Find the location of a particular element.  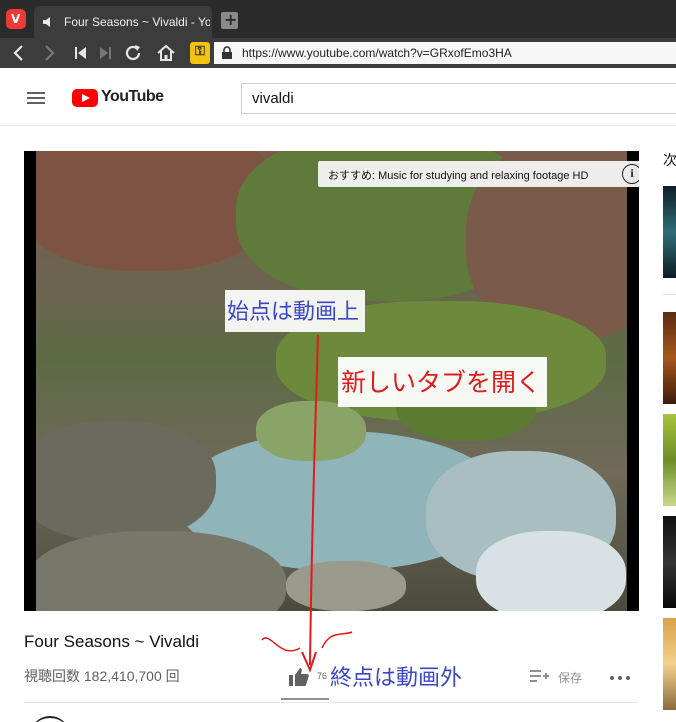

key-icon: ⚿ is located at coordinates (200, 53).